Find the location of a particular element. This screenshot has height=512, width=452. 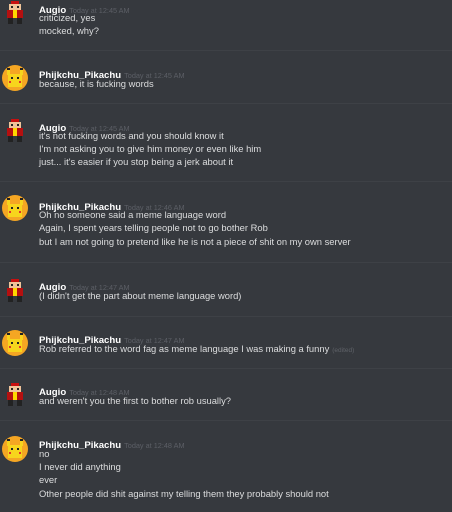

timestamp: Today at 12:48 AM is located at coordinates (154, 445).